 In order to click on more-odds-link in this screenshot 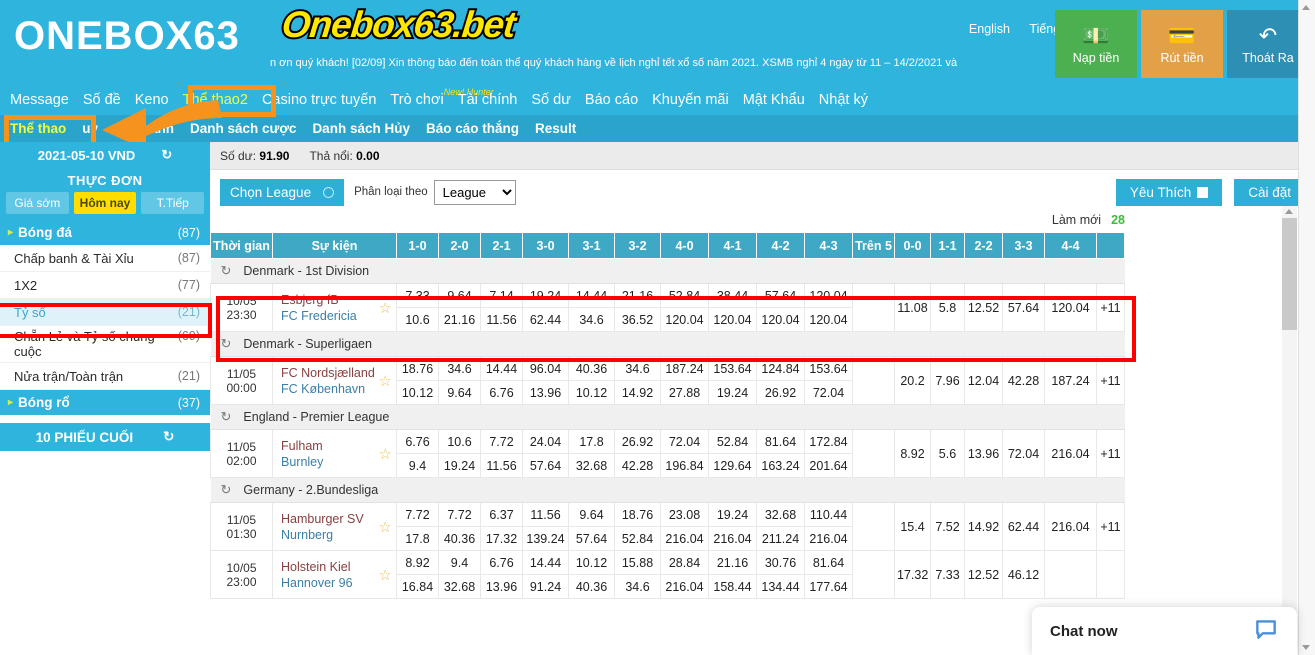, I will do `click(1110, 574)`.